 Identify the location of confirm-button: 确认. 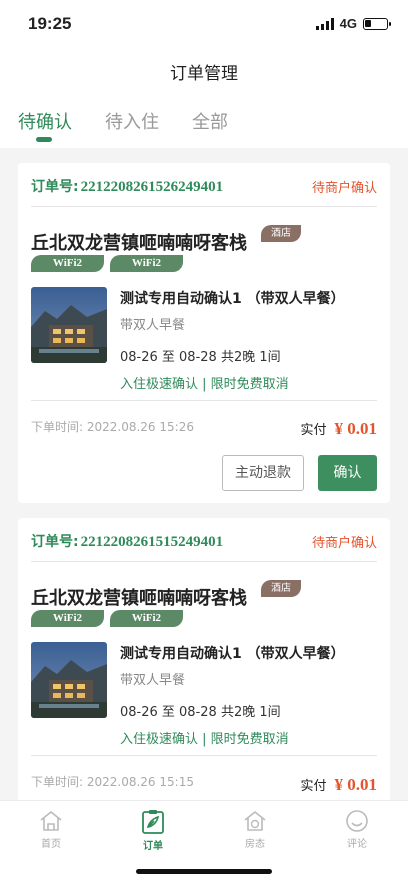
(347, 473).